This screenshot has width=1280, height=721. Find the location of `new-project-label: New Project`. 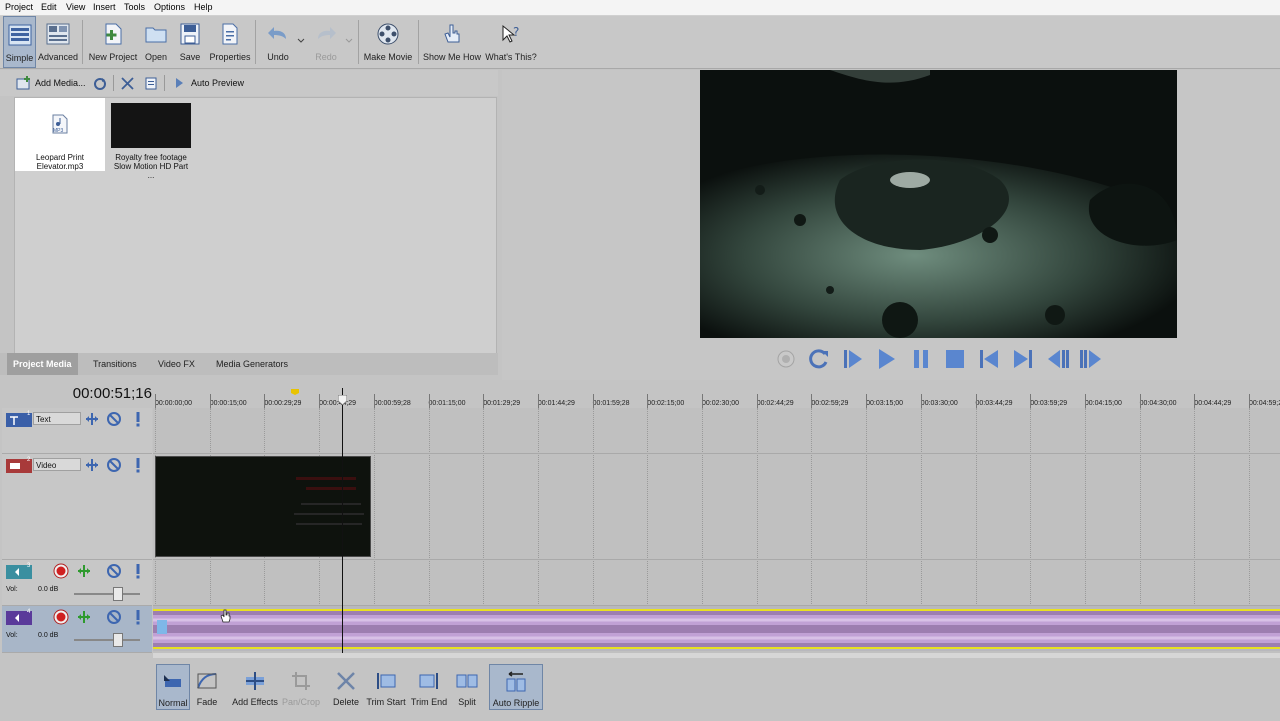

new-project-label: New Project is located at coordinates (113, 57).